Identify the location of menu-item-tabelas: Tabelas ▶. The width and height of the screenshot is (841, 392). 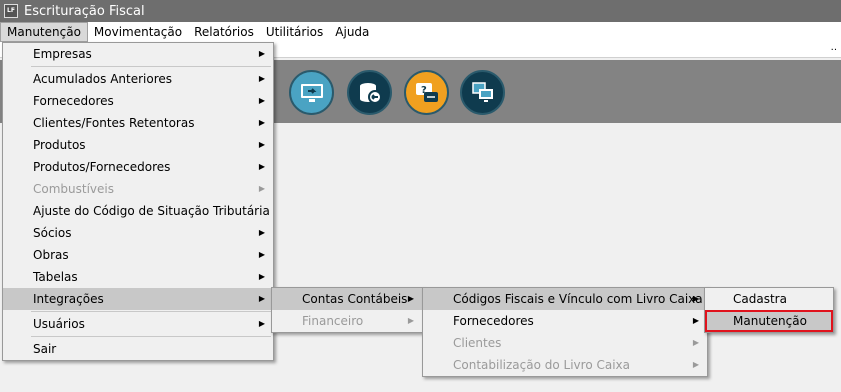
(138, 277).